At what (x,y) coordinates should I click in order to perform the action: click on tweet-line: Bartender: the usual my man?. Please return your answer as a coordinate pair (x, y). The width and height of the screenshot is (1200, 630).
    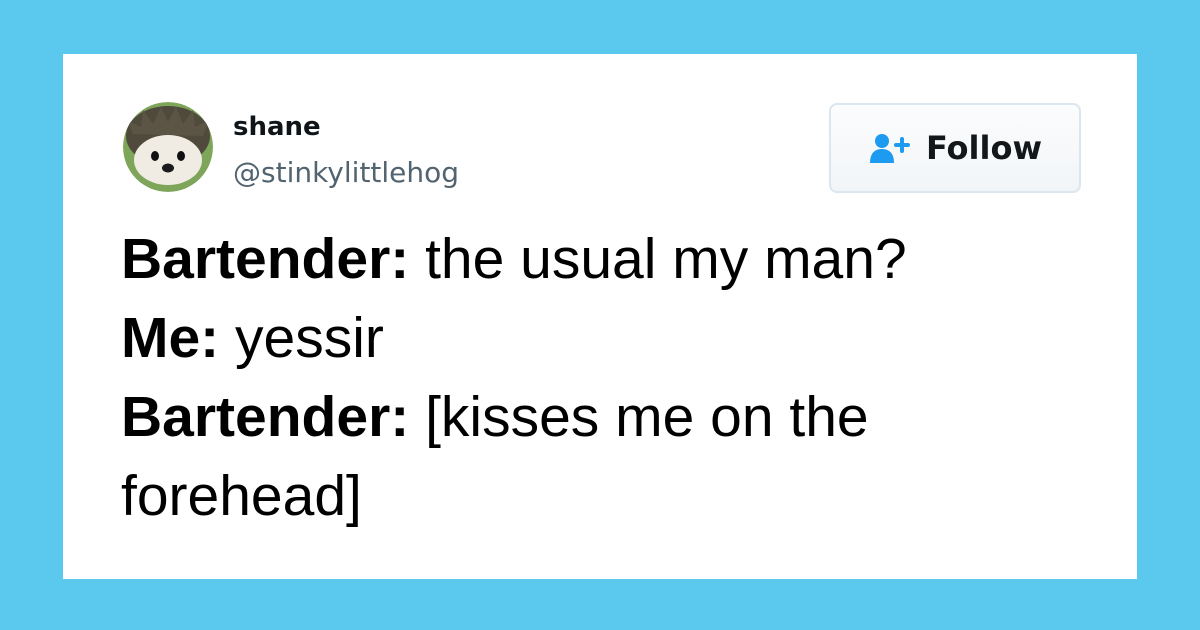
    Looking at the image, I should click on (611, 259).